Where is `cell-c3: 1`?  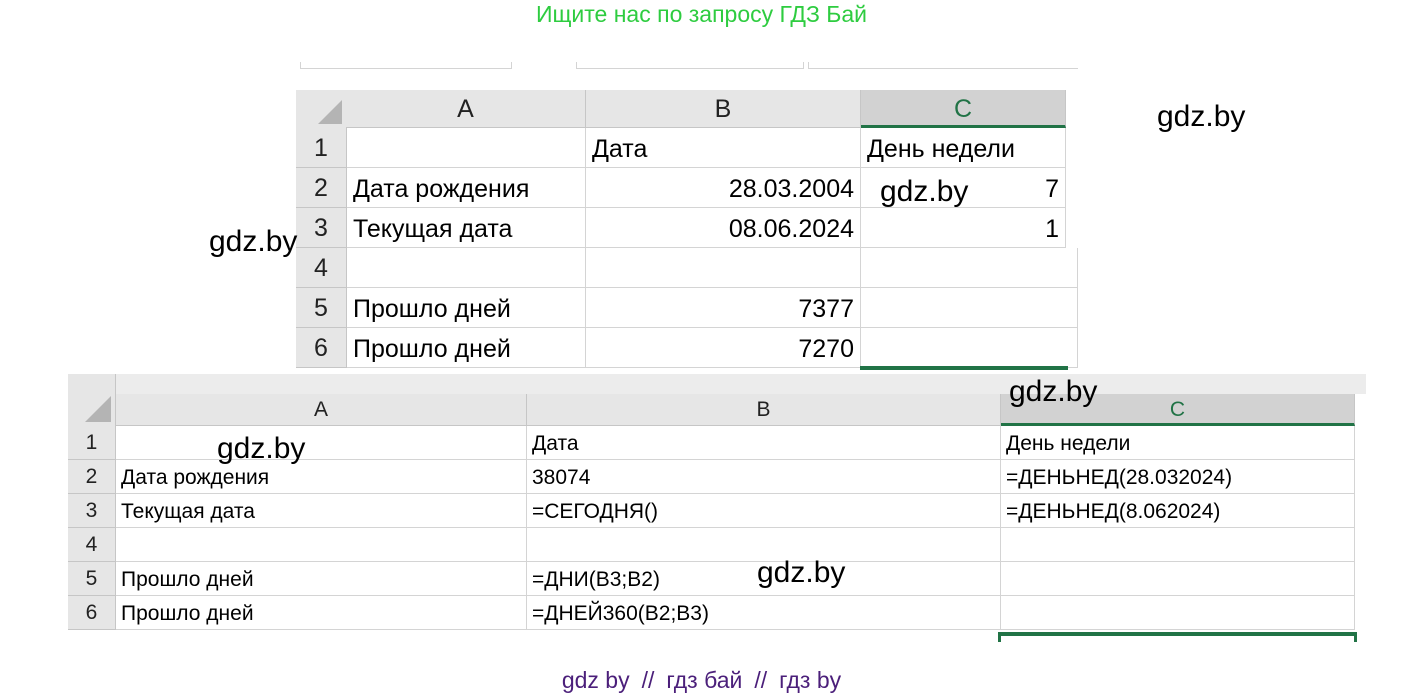
cell-c3: 1 is located at coordinates (963, 228).